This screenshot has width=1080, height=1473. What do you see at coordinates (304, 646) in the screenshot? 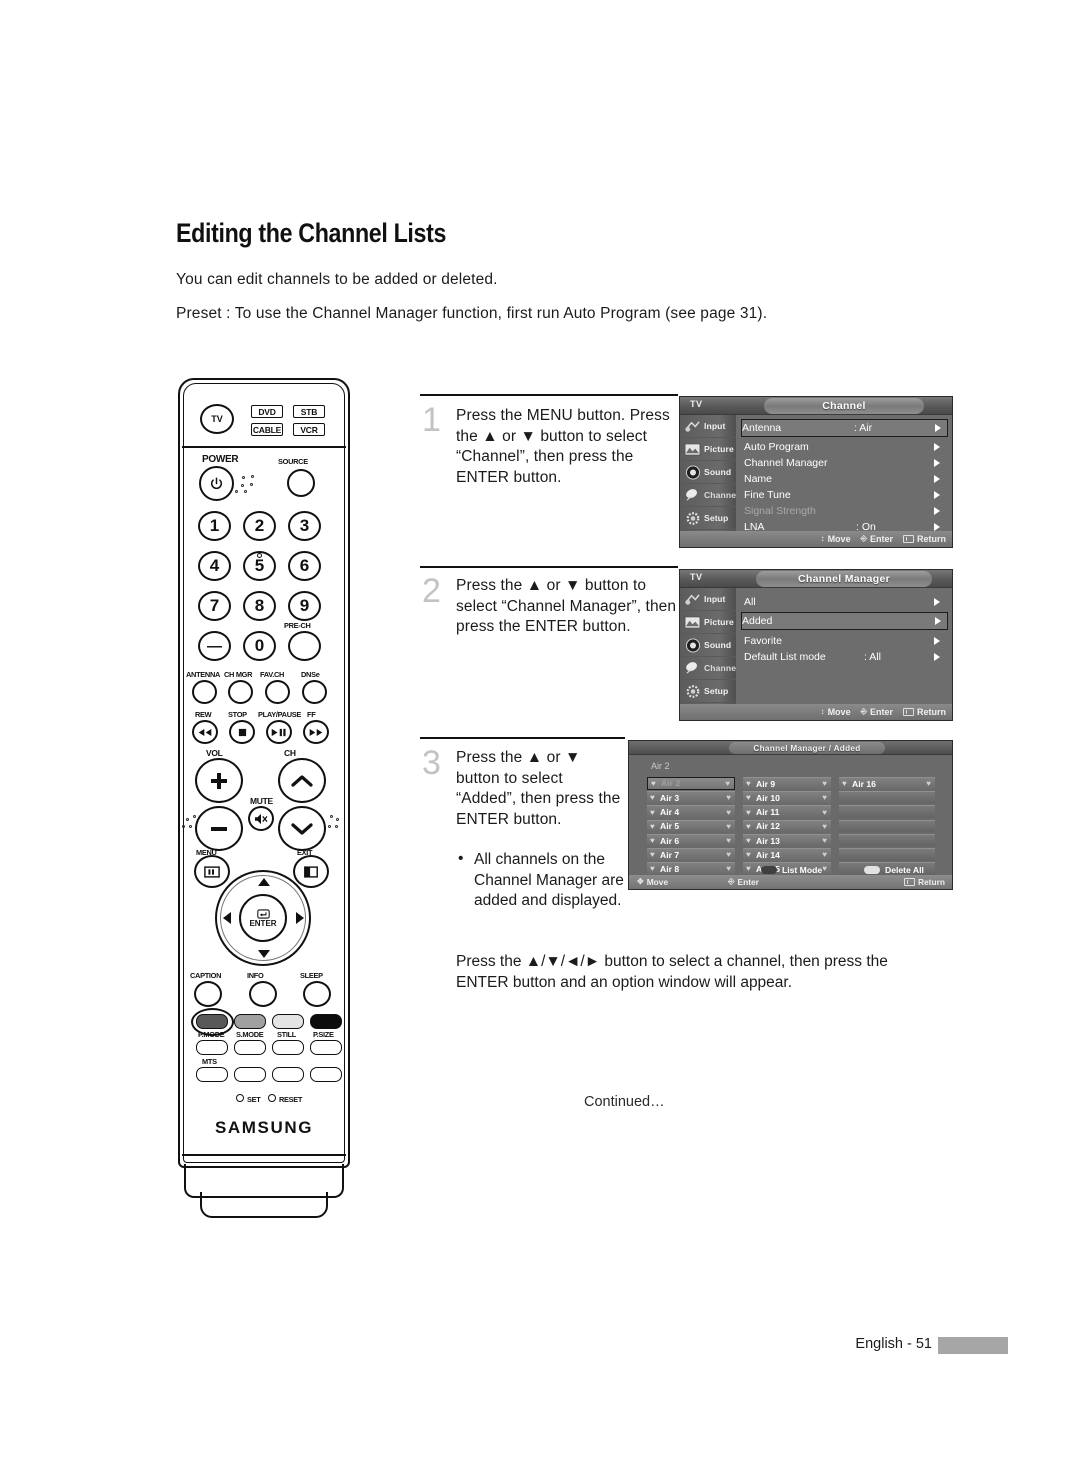
I see `remote-pre-ch-button` at bounding box center [304, 646].